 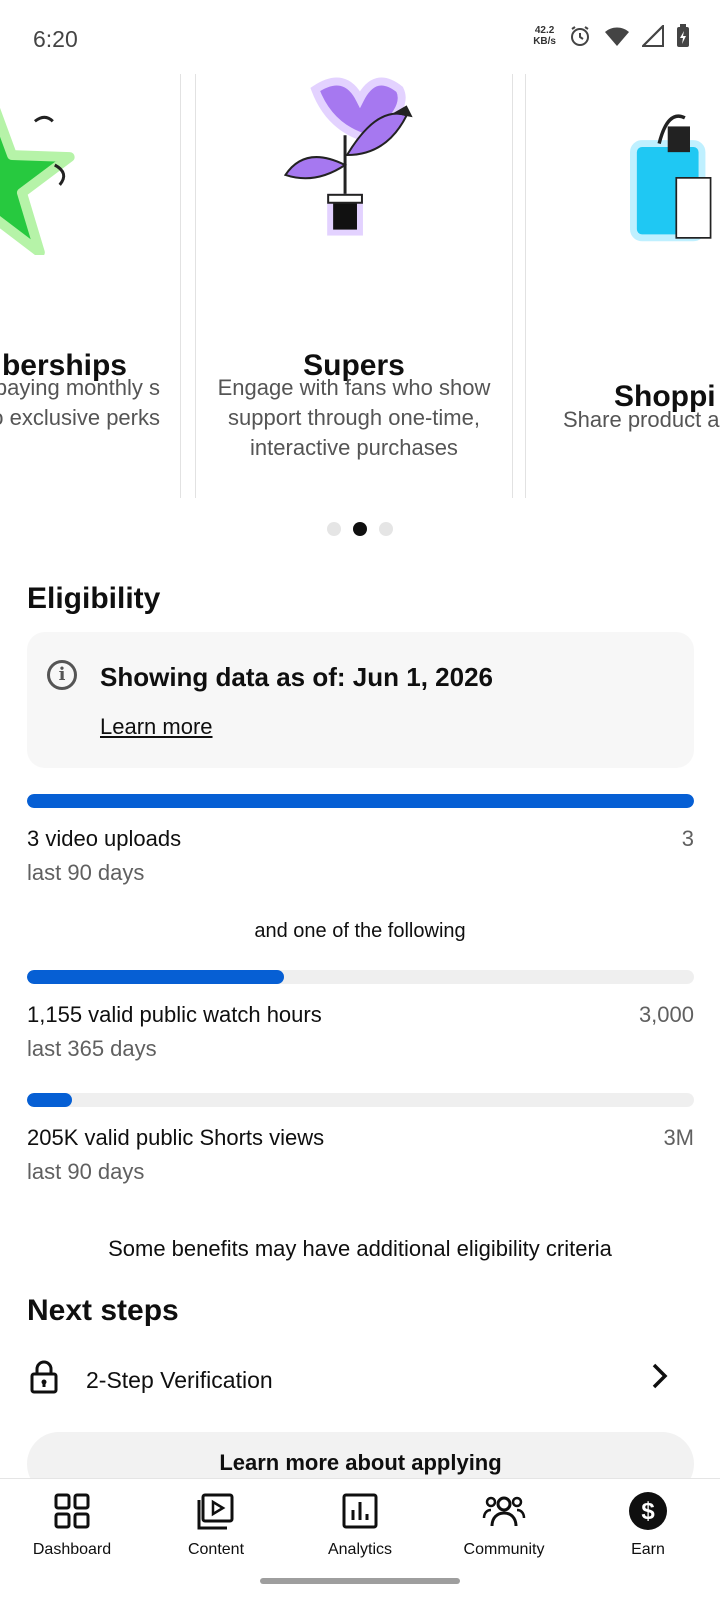 What do you see at coordinates (622, 286) in the screenshot?
I see `carousel-card-shopping: Shoppi Share product and help viewe` at bounding box center [622, 286].